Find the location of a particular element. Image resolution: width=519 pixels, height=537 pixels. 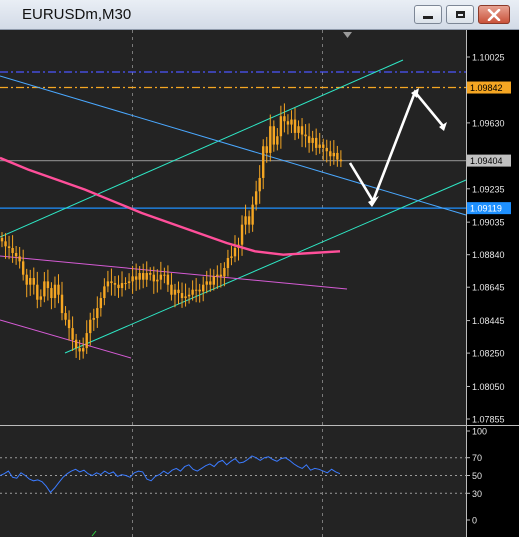

price-tick-label: 1.09035 is located at coordinates (488, 223).